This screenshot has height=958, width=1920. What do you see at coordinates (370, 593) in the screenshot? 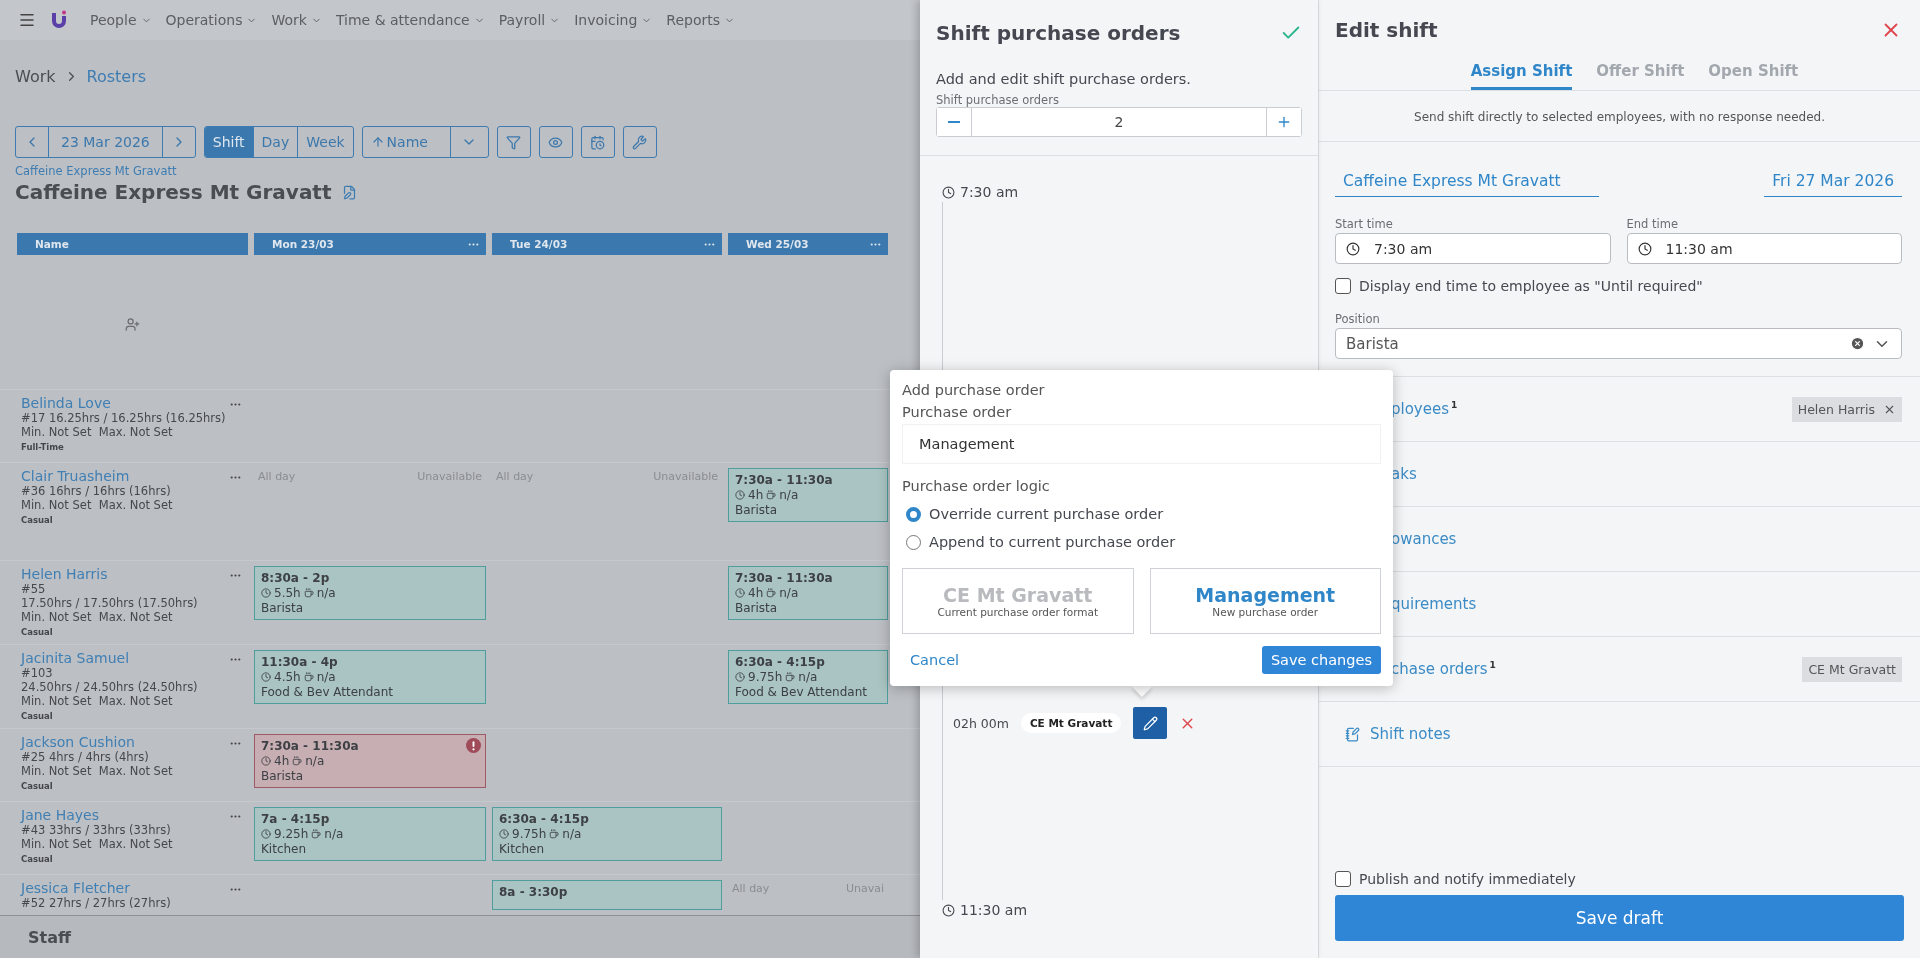
I see `shift-card: 8:30a - 2p 5.5h n/a Barista` at bounding box center [370, 593].